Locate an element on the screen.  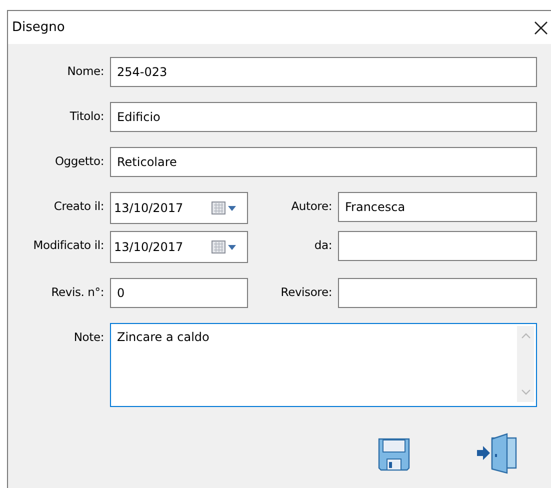
field-label: Modificato il: is located at coordinates (68, 244).